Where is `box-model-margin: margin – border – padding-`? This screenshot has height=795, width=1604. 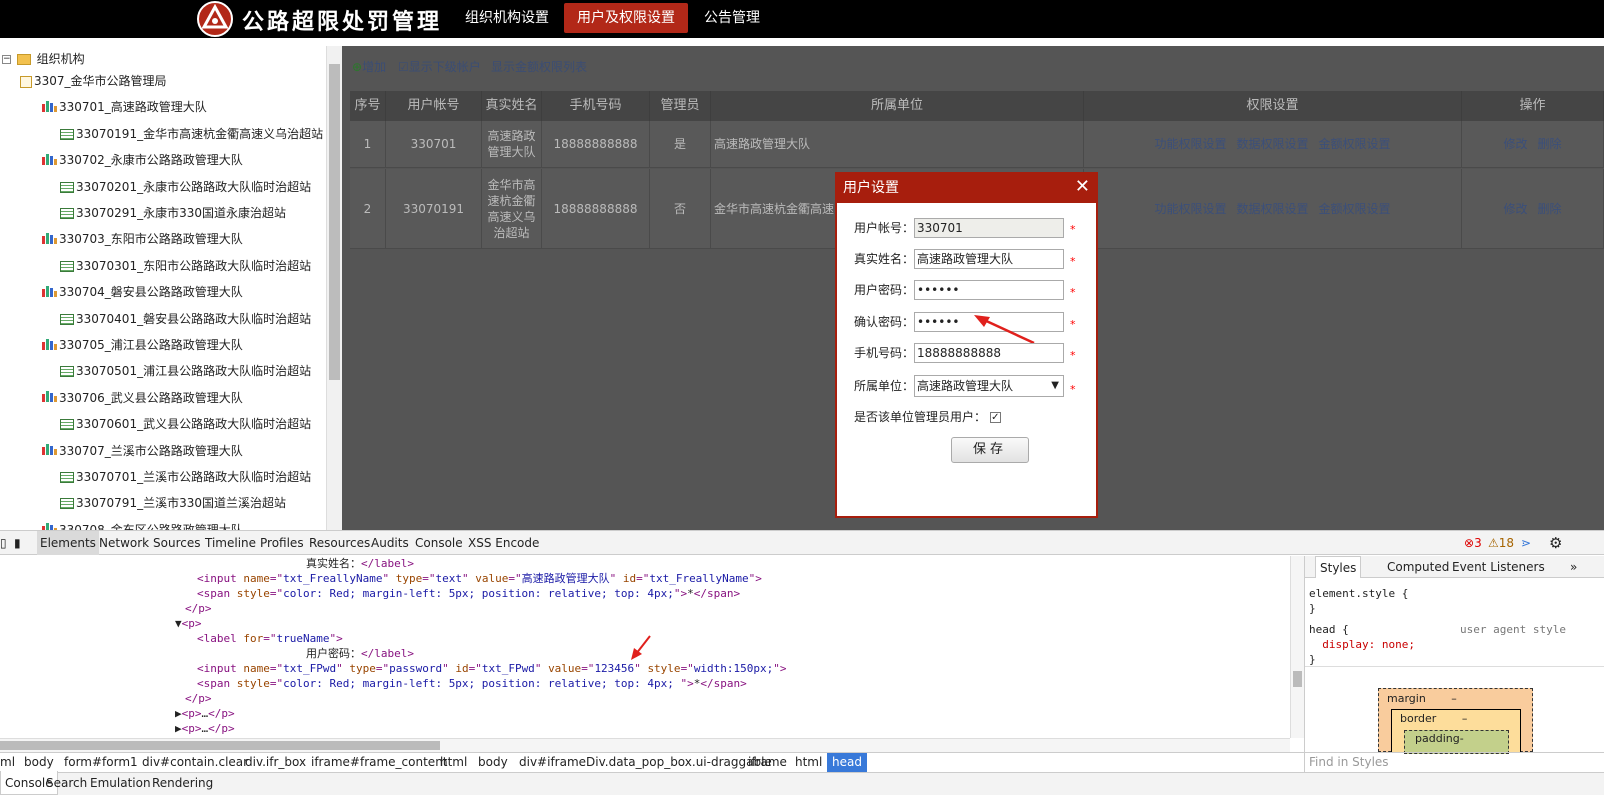
box-model-margin: margin – border – padding- is located at coordinates (1455, 721).